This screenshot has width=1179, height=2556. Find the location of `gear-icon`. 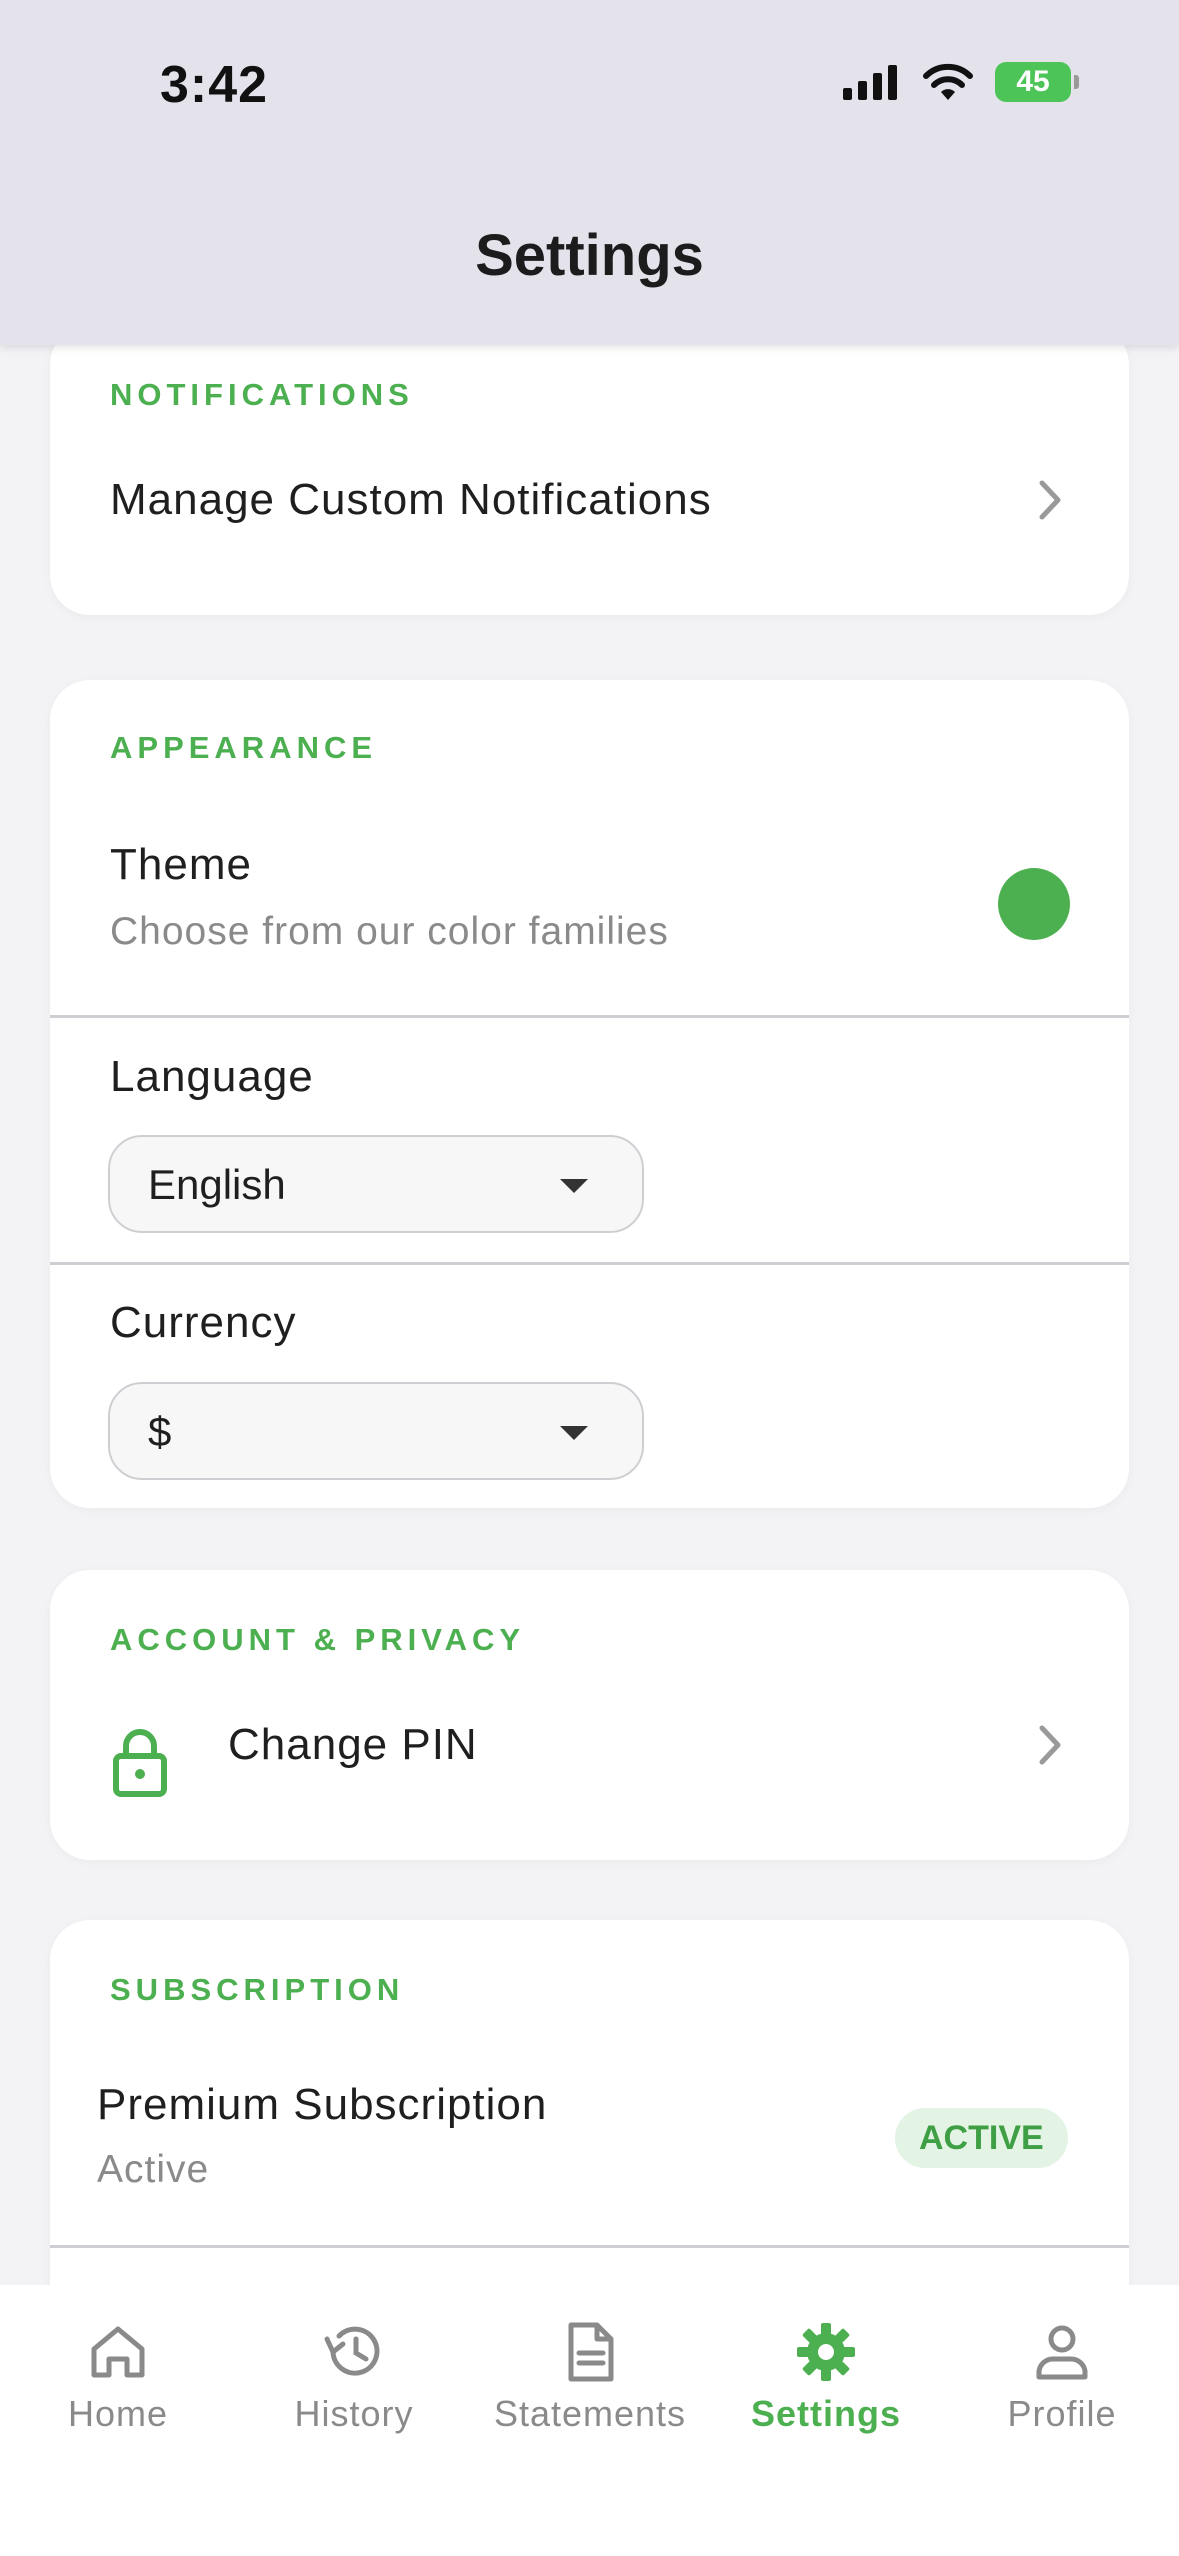

gear-icon is located at coordinates (826, 2352).